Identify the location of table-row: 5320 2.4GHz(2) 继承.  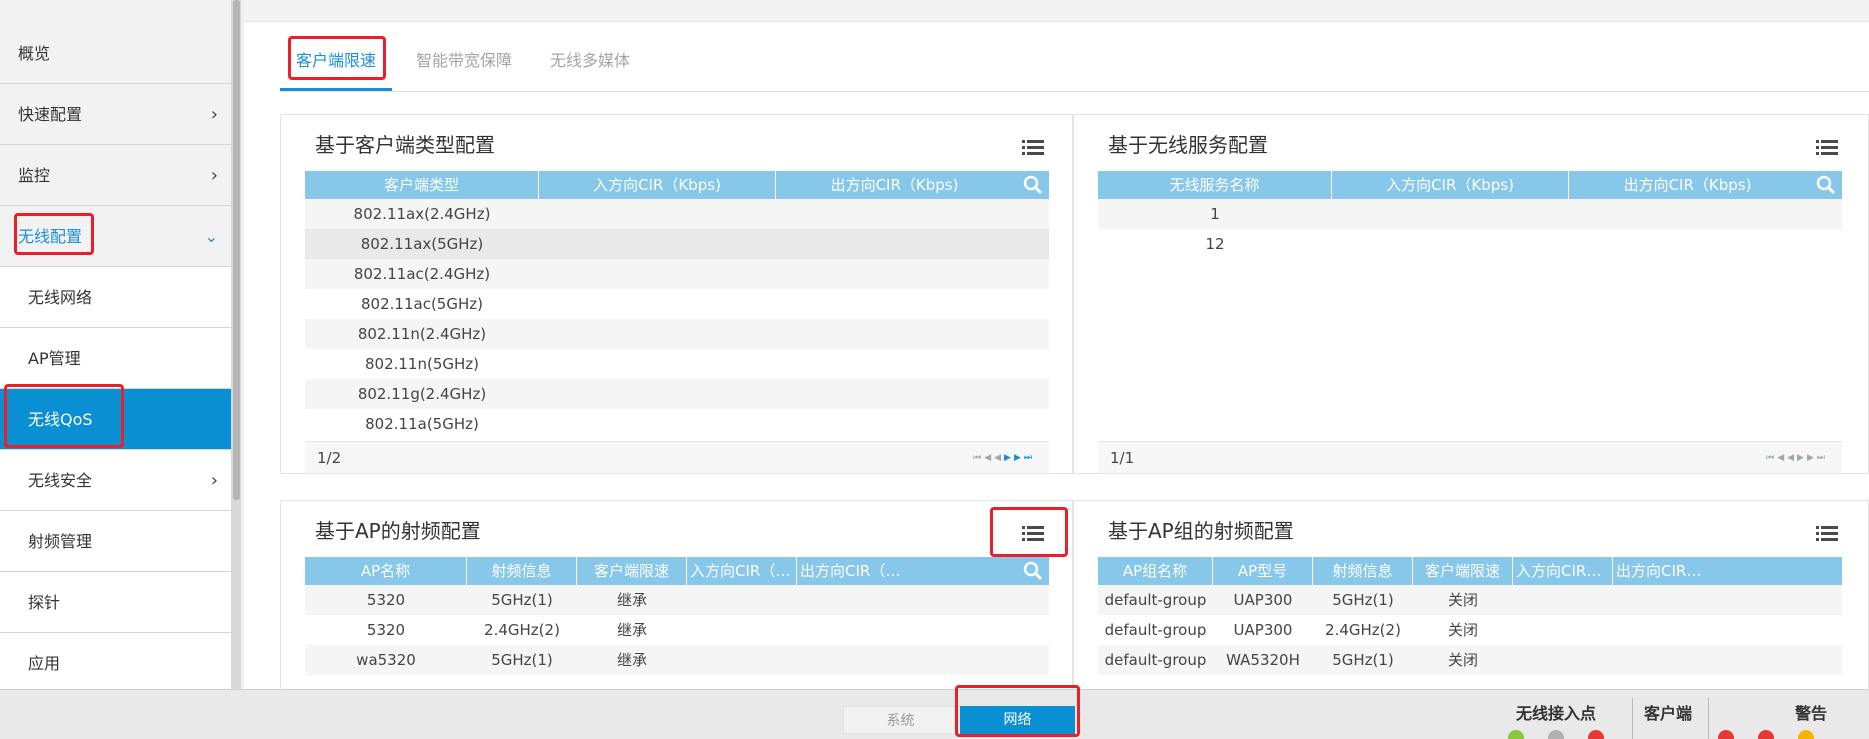
(677, 630).